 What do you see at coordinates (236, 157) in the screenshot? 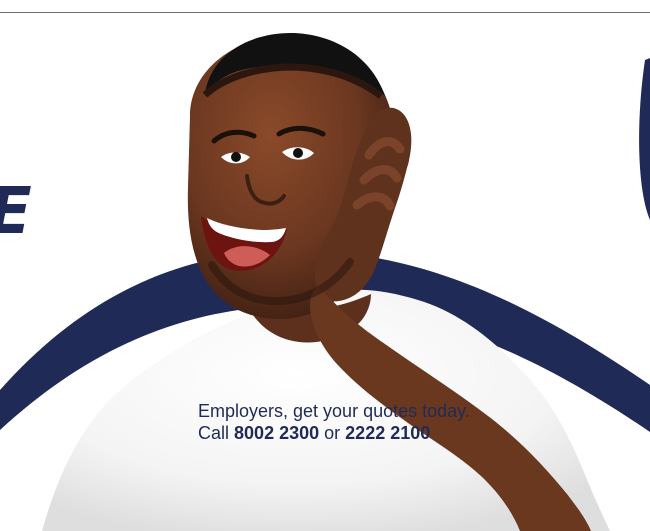
I see `left-pupil` at bounding box center [236, 157].